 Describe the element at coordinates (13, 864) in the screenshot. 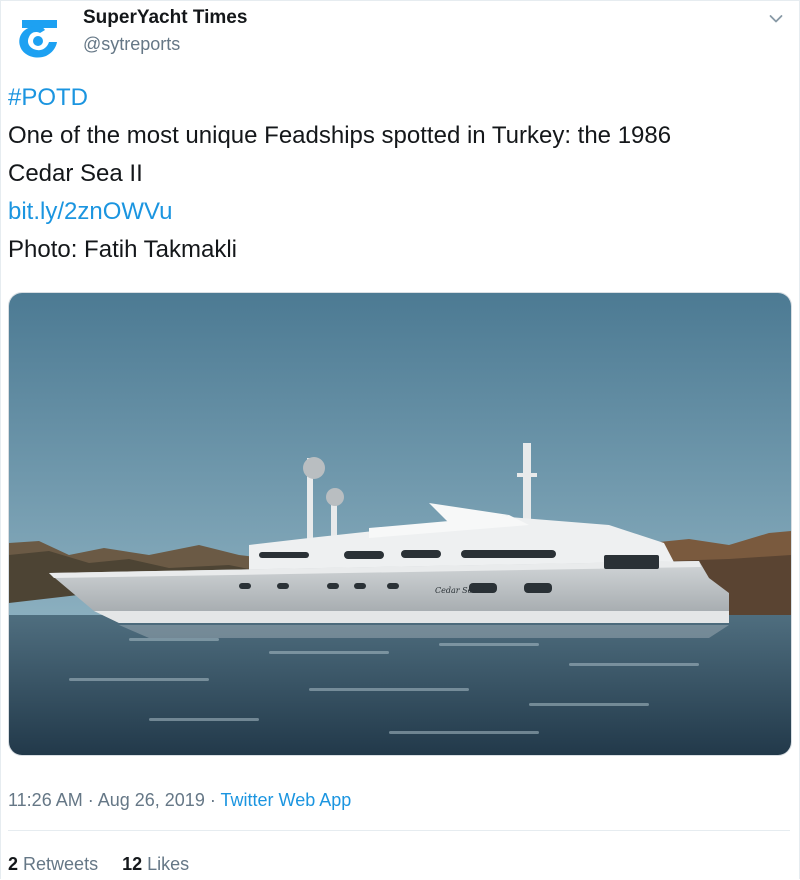

I see `retweets-count: 2` at that location.